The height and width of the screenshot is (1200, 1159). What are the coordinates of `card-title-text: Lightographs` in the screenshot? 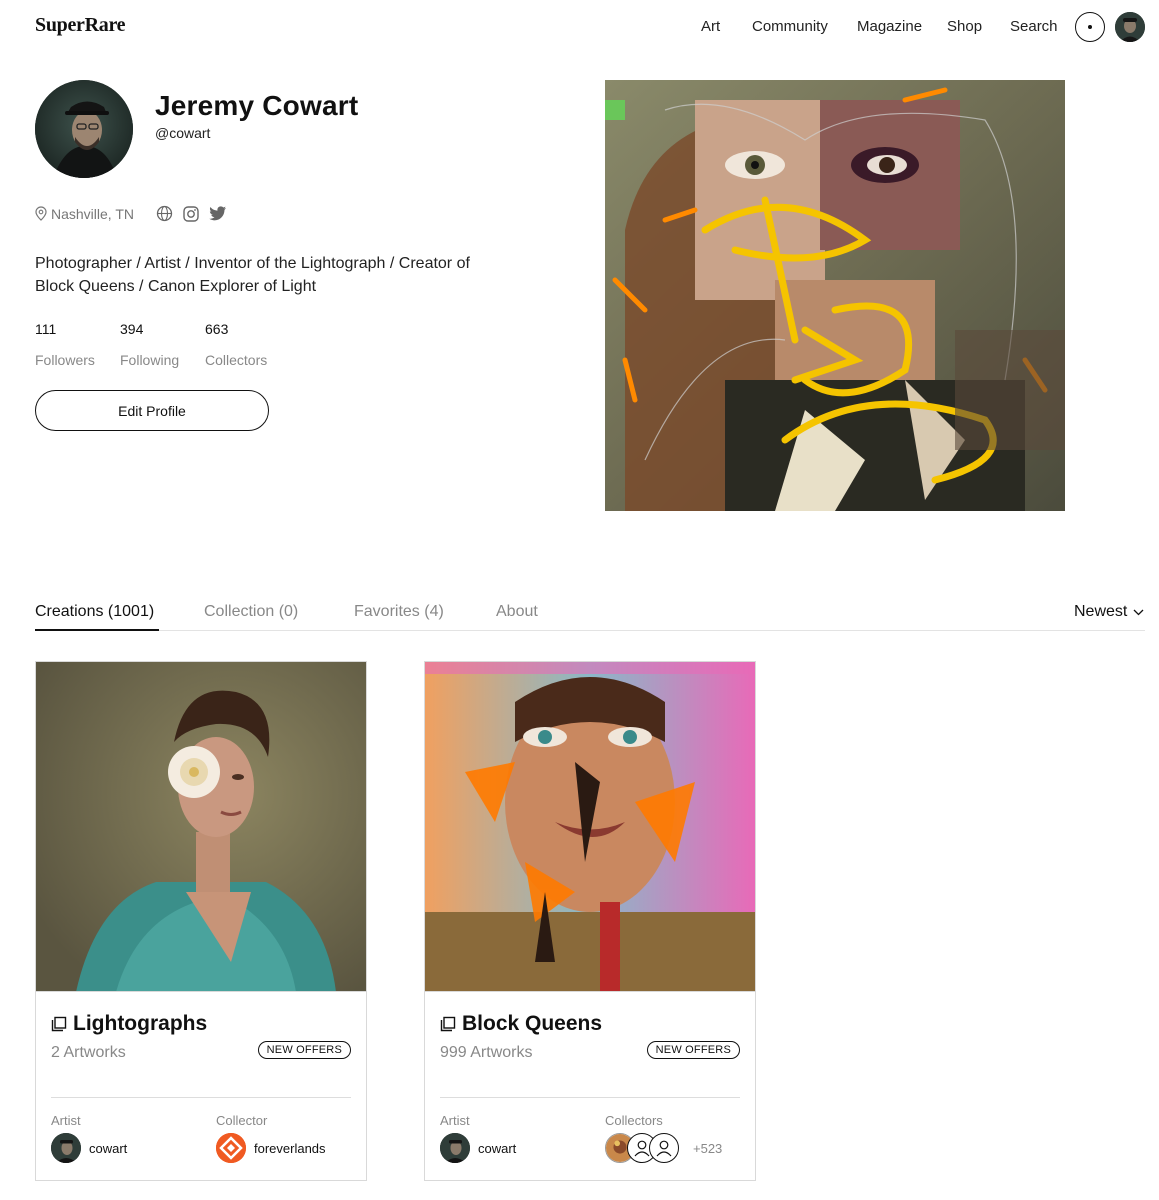 It's located at (140, 1023).